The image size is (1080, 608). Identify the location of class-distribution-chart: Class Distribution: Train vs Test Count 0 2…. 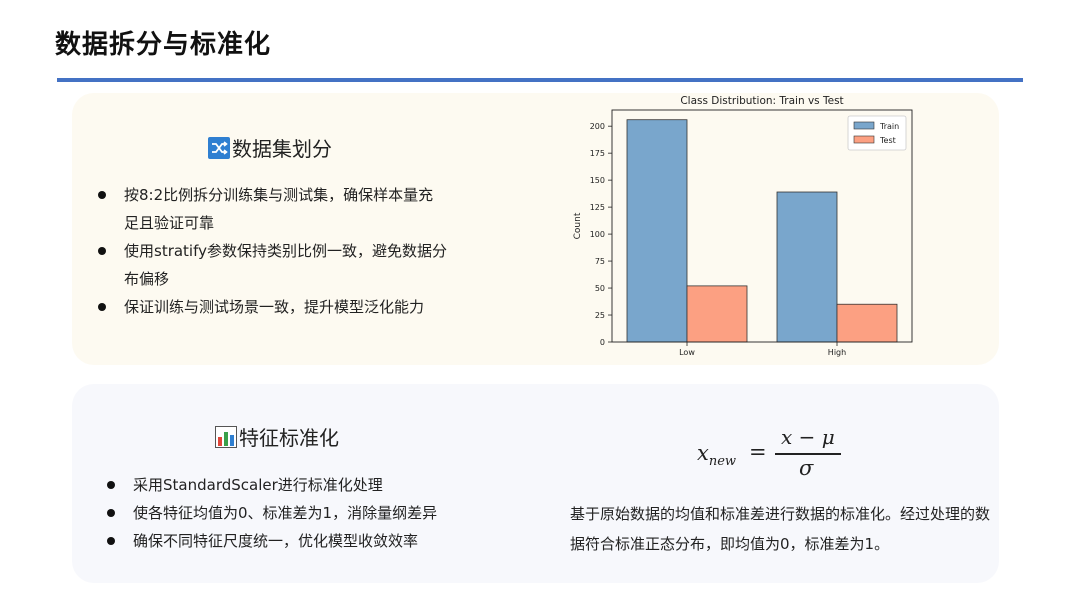
(743, 227).